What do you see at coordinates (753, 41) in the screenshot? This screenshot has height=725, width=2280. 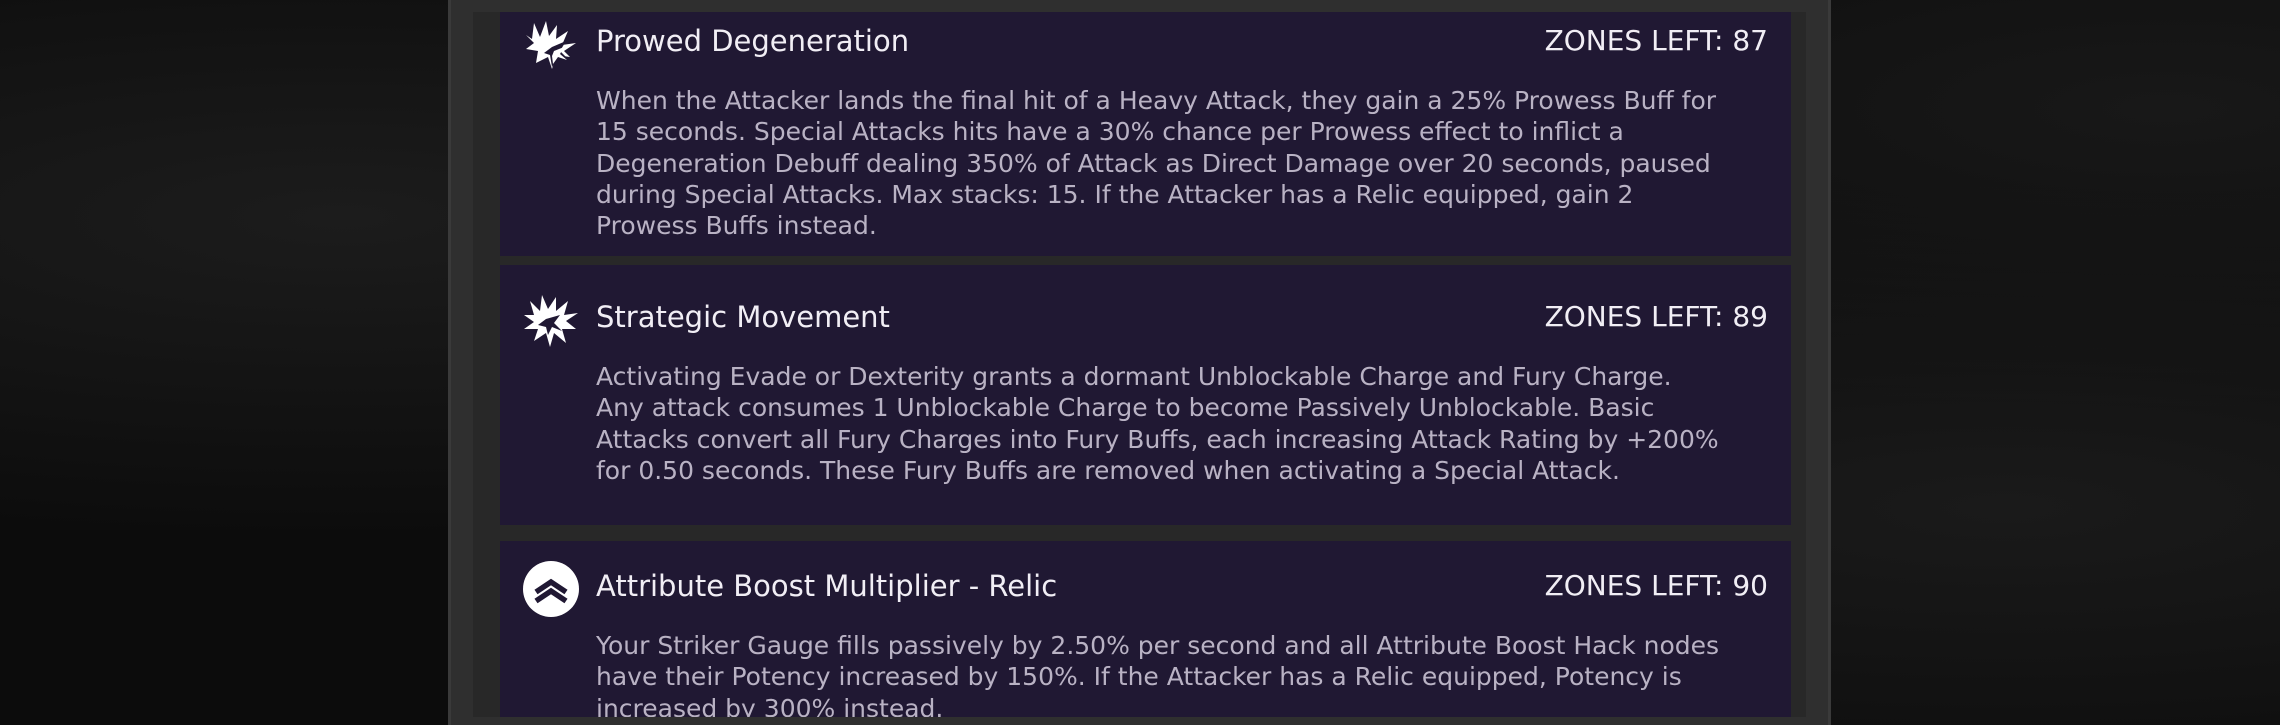 I see `node-title: Prowed Degeneration` at bounding box center [753, 41].